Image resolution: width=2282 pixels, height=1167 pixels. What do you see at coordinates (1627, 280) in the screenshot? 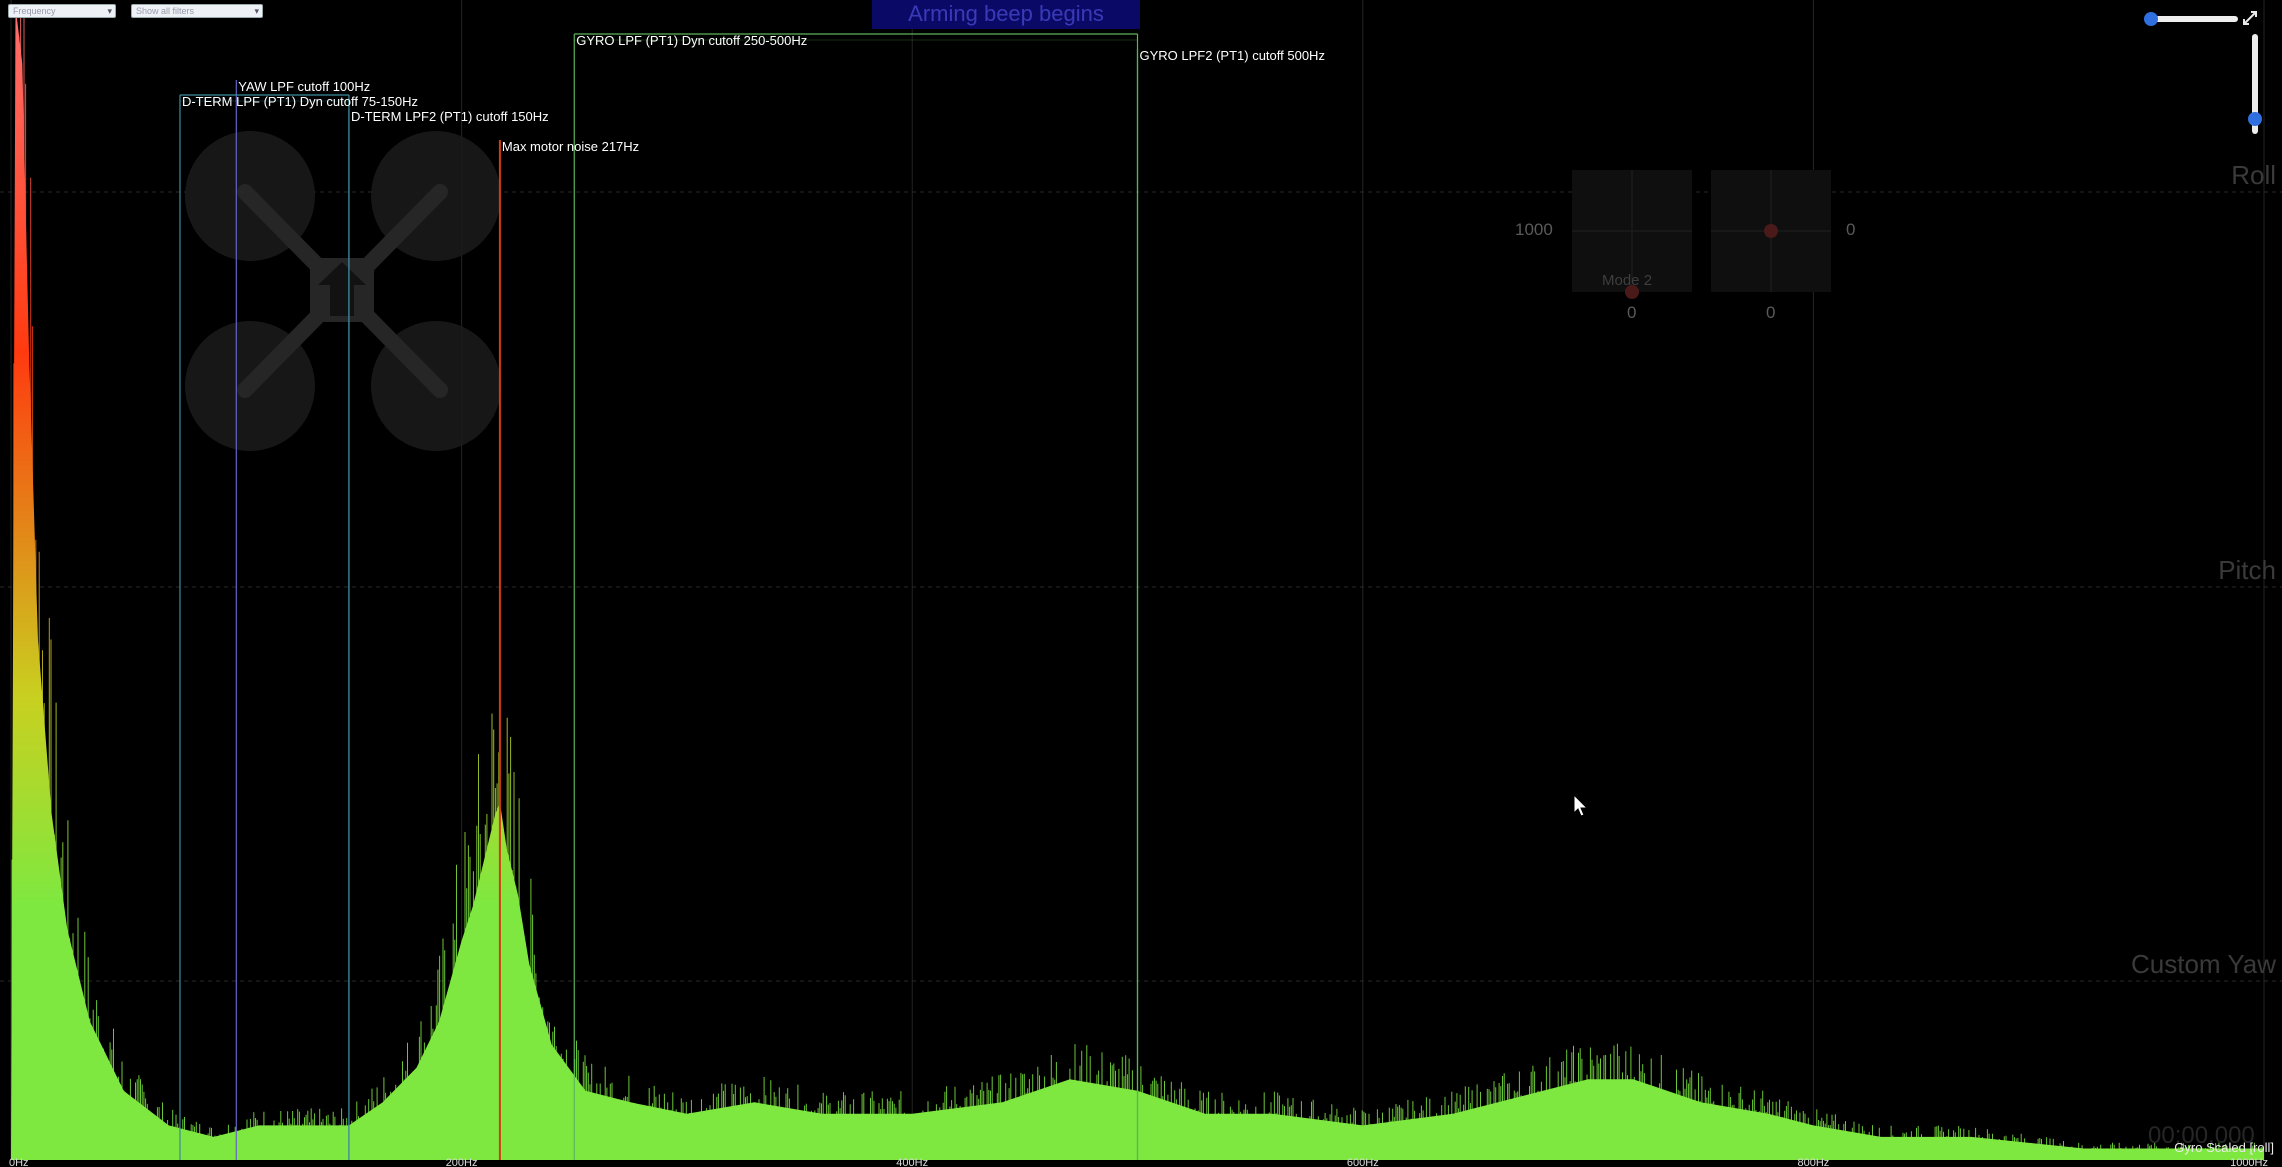
I see `stick-mode-label: Mode 2` at bounding box center [1627, 280].